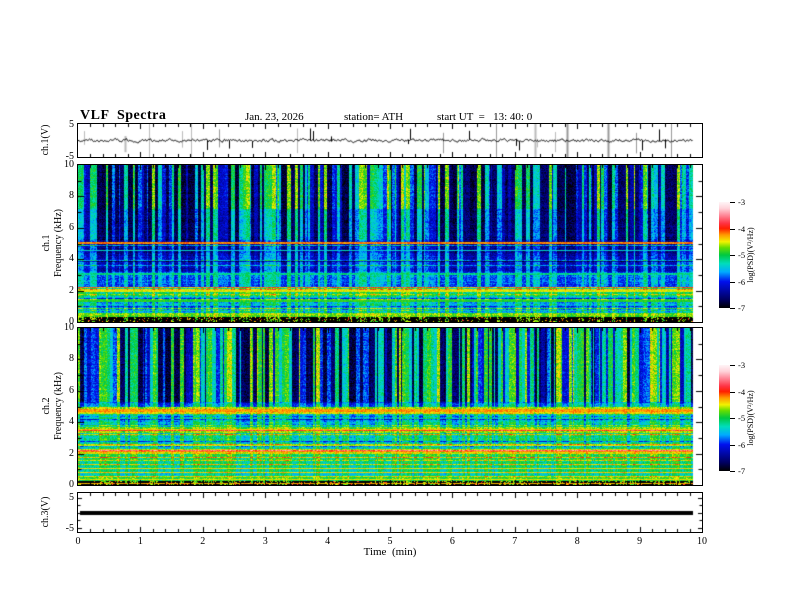  Describe the element at coordinates (71, 227) in the screenshot. I see `ch1-spec-ytick: 6` at that location.